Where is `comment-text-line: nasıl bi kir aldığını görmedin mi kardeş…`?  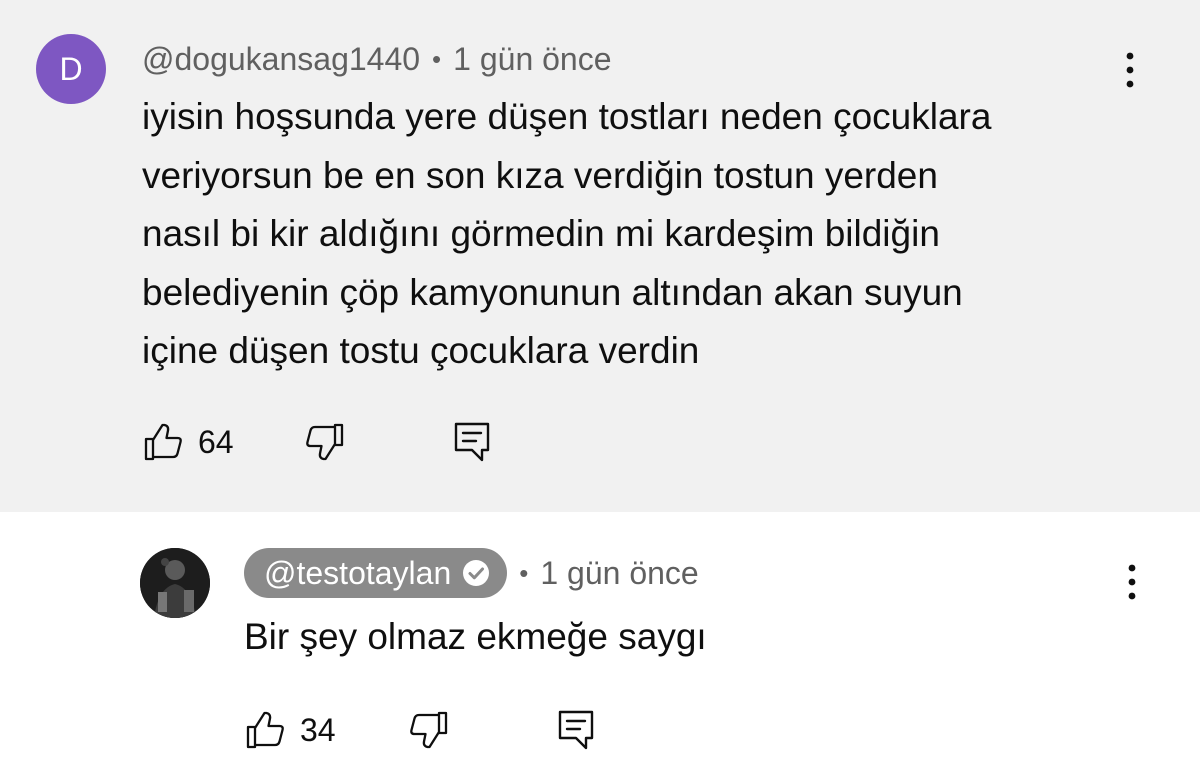
comment-text-line: nasıl bi kir aldığını görmedin mi kardeş… is located at coordinates (541, 233).